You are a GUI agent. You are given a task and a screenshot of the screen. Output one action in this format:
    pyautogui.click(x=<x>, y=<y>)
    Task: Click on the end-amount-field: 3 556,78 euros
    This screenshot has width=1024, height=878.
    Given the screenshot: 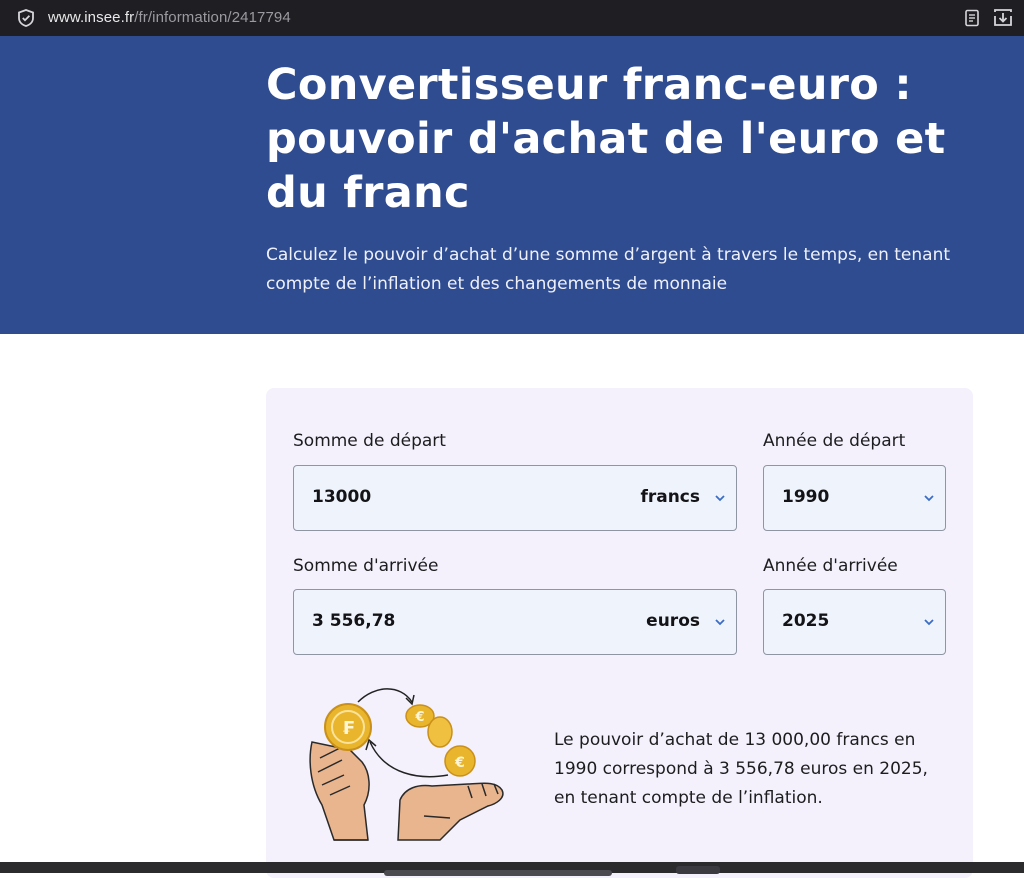 What is the action you would take?
    pyautogui.click(x=515, y=622)
    